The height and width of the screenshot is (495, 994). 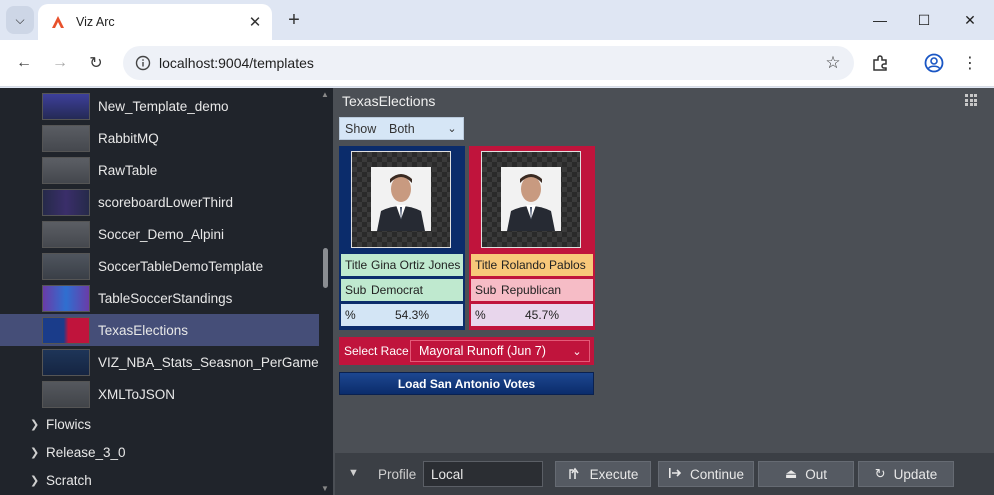 I want to click on bookmark-star-icon: ☆, so click(x=833, y=63).